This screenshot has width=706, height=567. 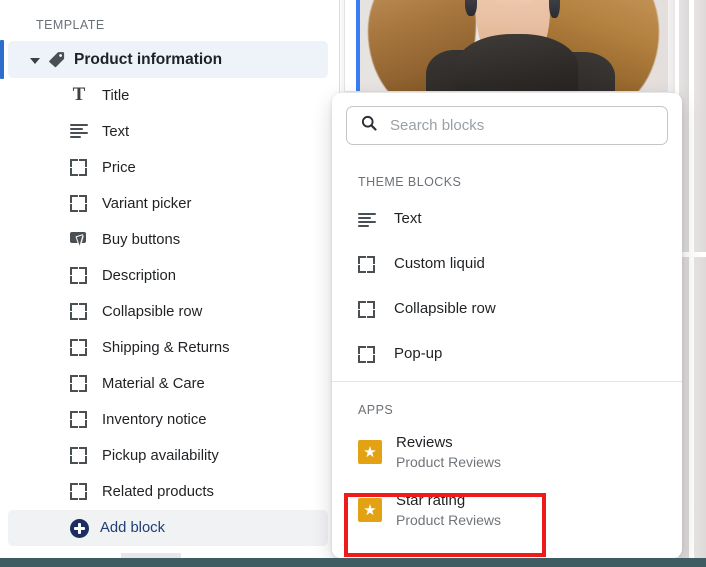 I want to click on sidebar-item-description: Description, so click(x=169, y=276).